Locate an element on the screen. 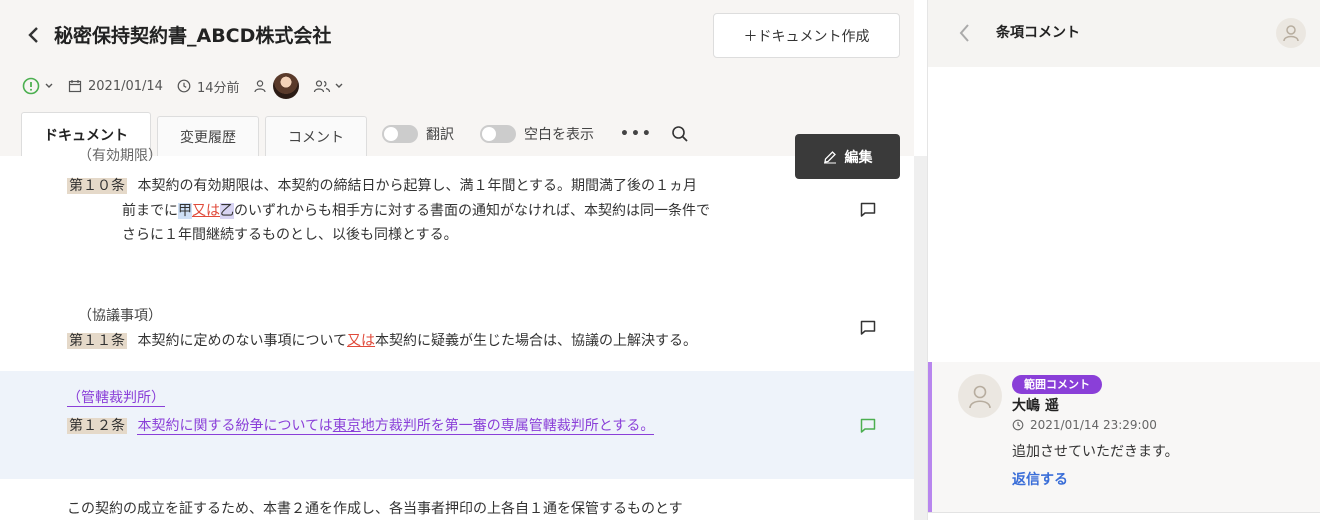  edit-button: 編集 is located at coordinates (847, 156).